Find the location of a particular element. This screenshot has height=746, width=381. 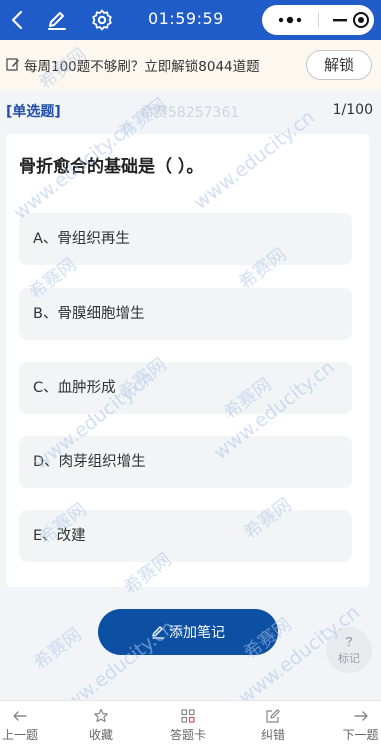

add-note-button: 添加笔记 is located at coordinates (188, 632).